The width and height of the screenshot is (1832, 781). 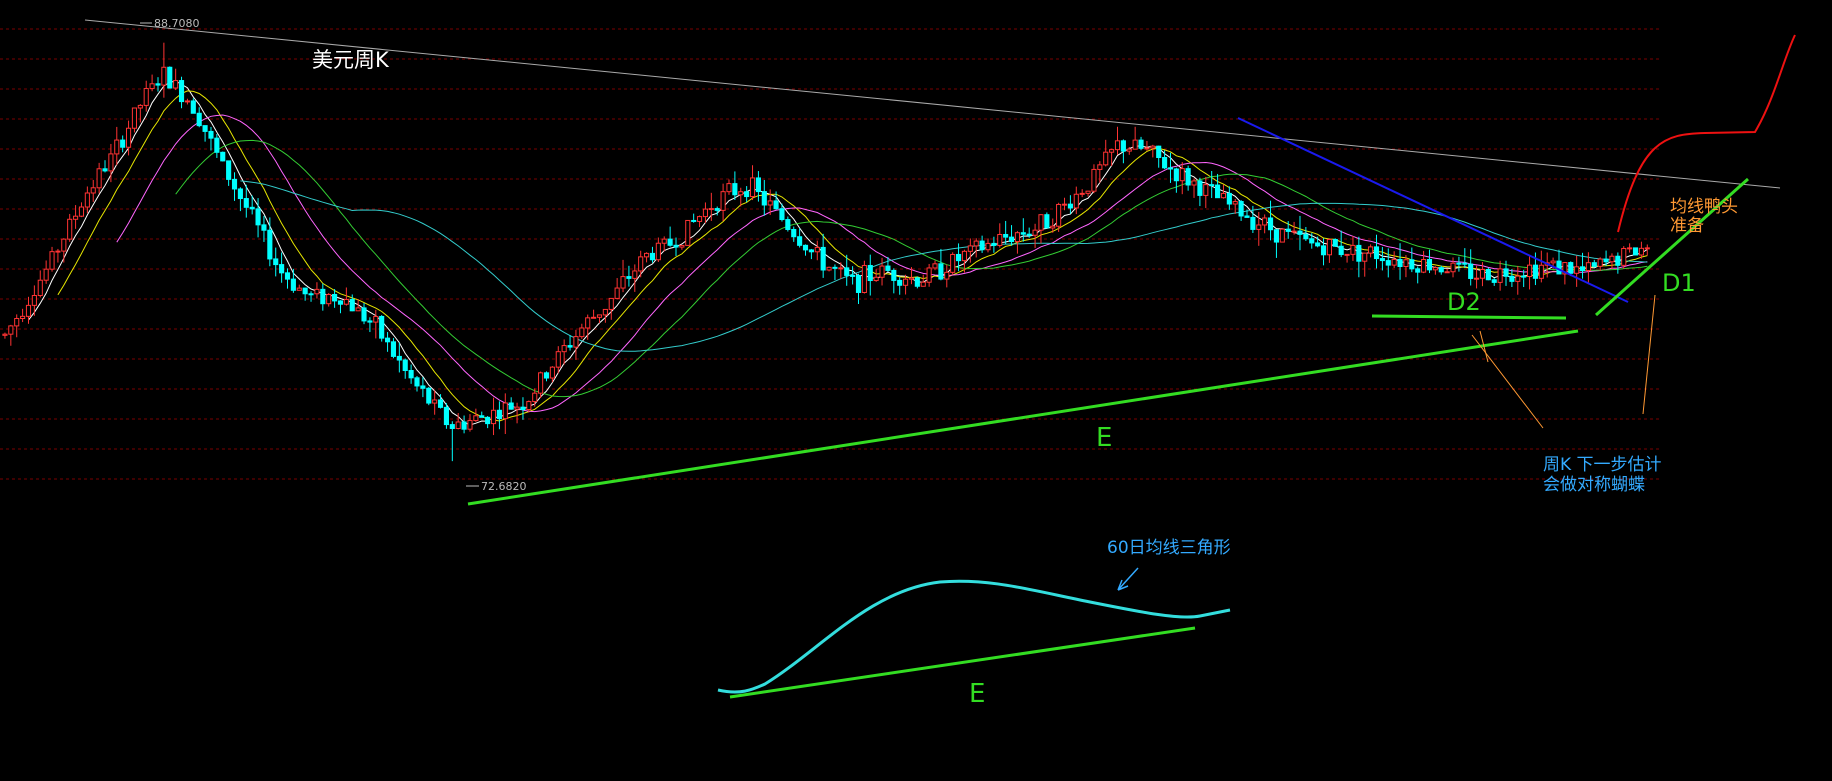 What do you see at coordinates (351, 60) in the screenshot?
I see `chart-title: 美元周K` at bounding box center [351, 60].